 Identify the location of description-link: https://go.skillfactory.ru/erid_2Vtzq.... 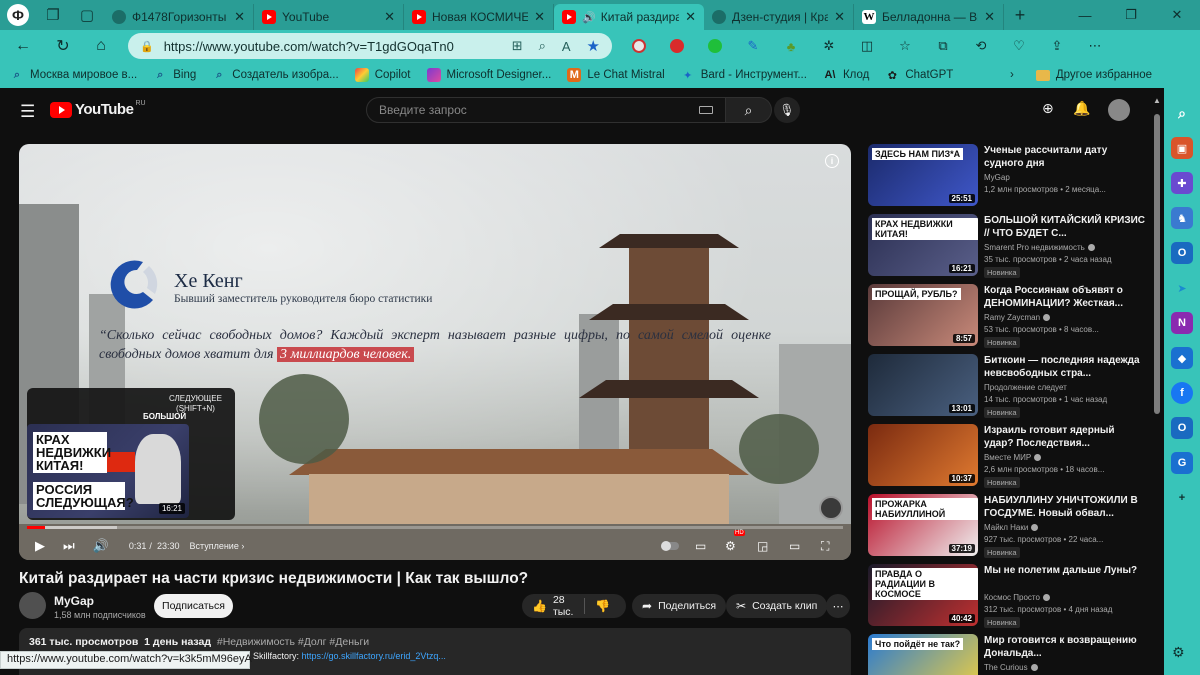
(374, 656).